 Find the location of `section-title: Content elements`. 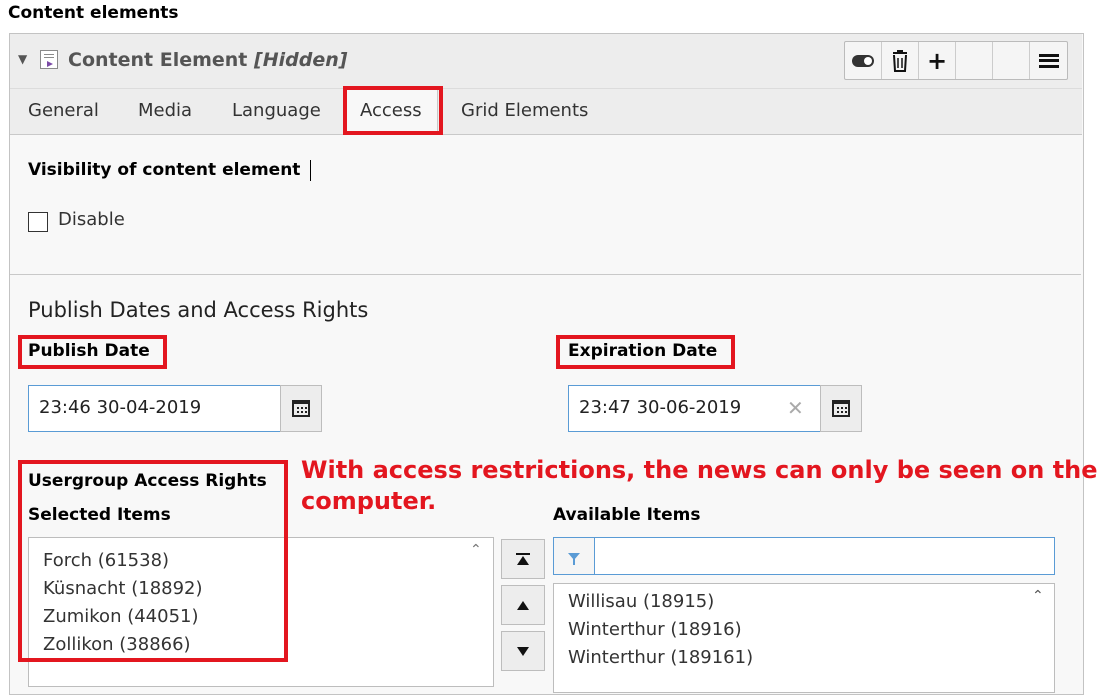

section-title: Content elements is located at coordinates (93, 13).